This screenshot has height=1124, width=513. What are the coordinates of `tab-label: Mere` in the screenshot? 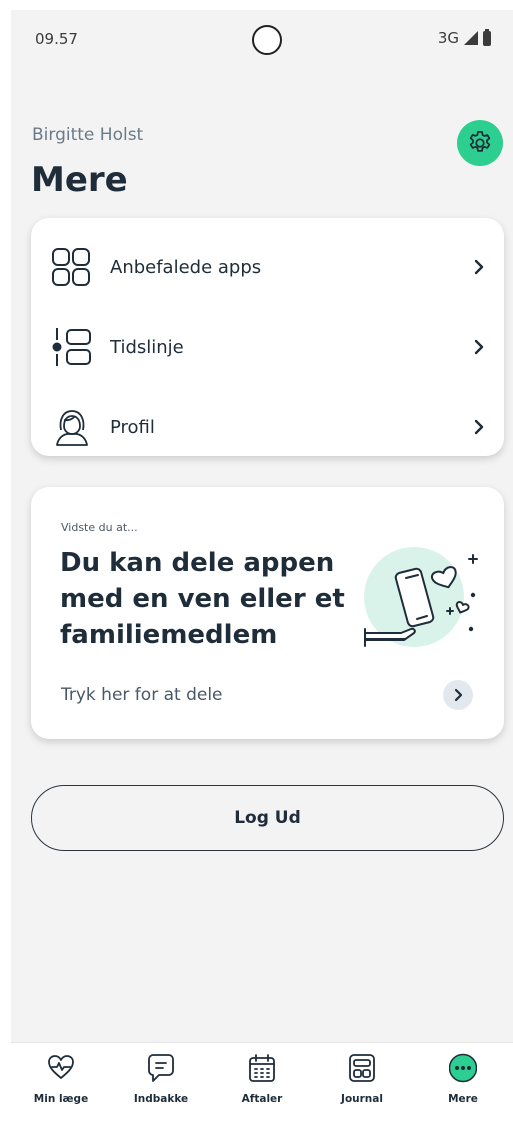 It's located at (463, 1099).